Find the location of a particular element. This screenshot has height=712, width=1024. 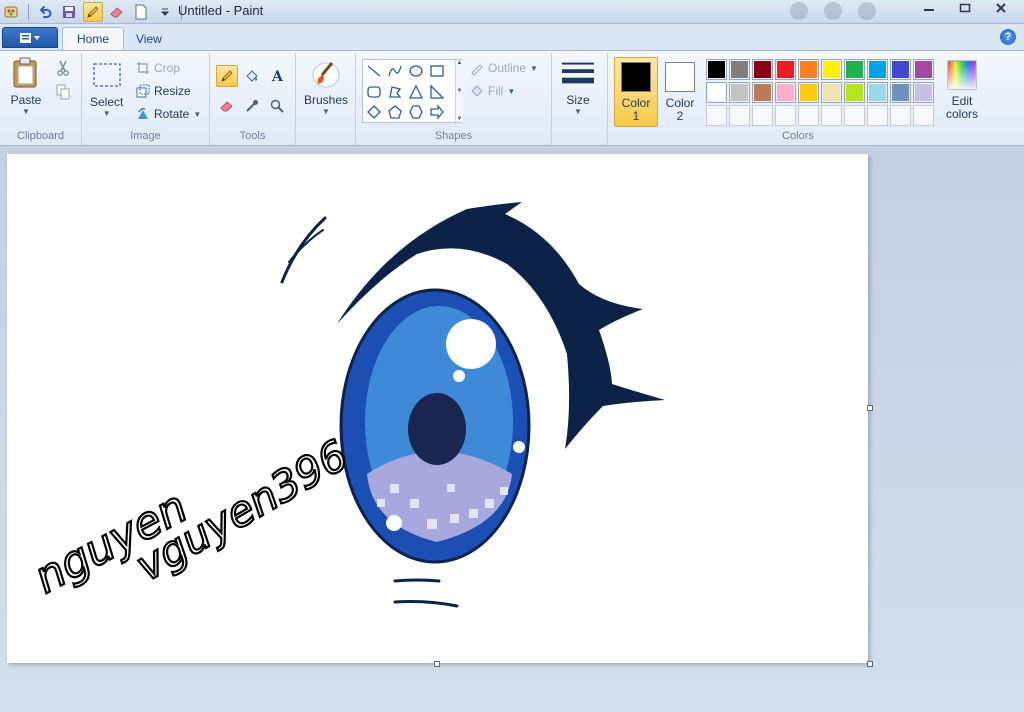

rotate-icon is located at coordinates (143, 113).